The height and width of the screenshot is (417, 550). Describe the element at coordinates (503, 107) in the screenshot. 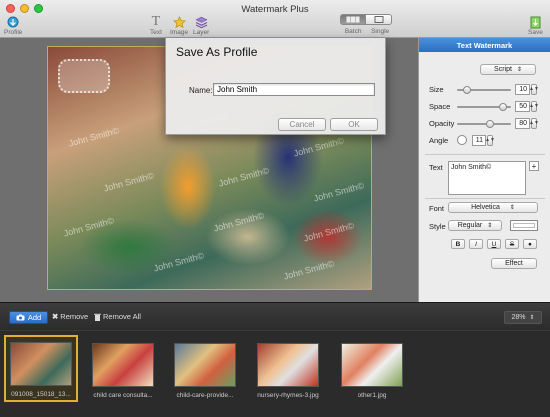

I see `space-slider-knob` at that location.